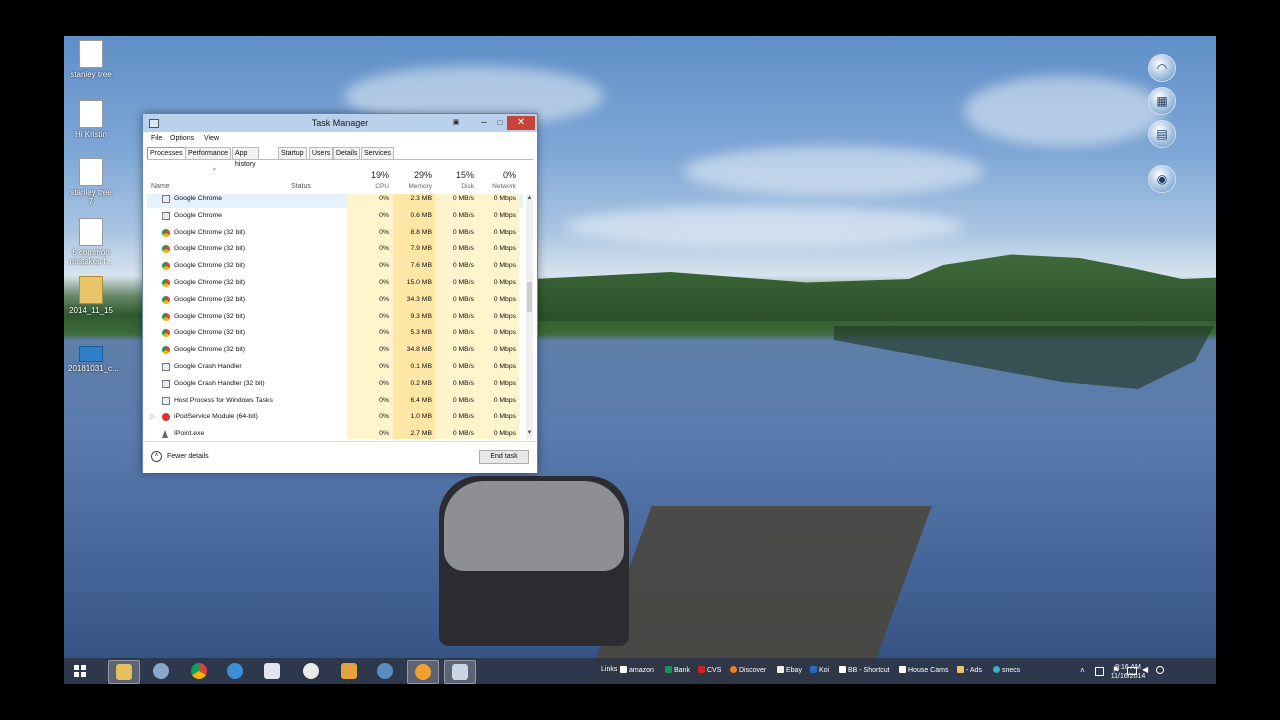 This screenshot has width=1280, height=720. What do you see at coordinates (748, 670) in the screenshot?
I see `link-discover: Discover` at bounding box center [748, 670].